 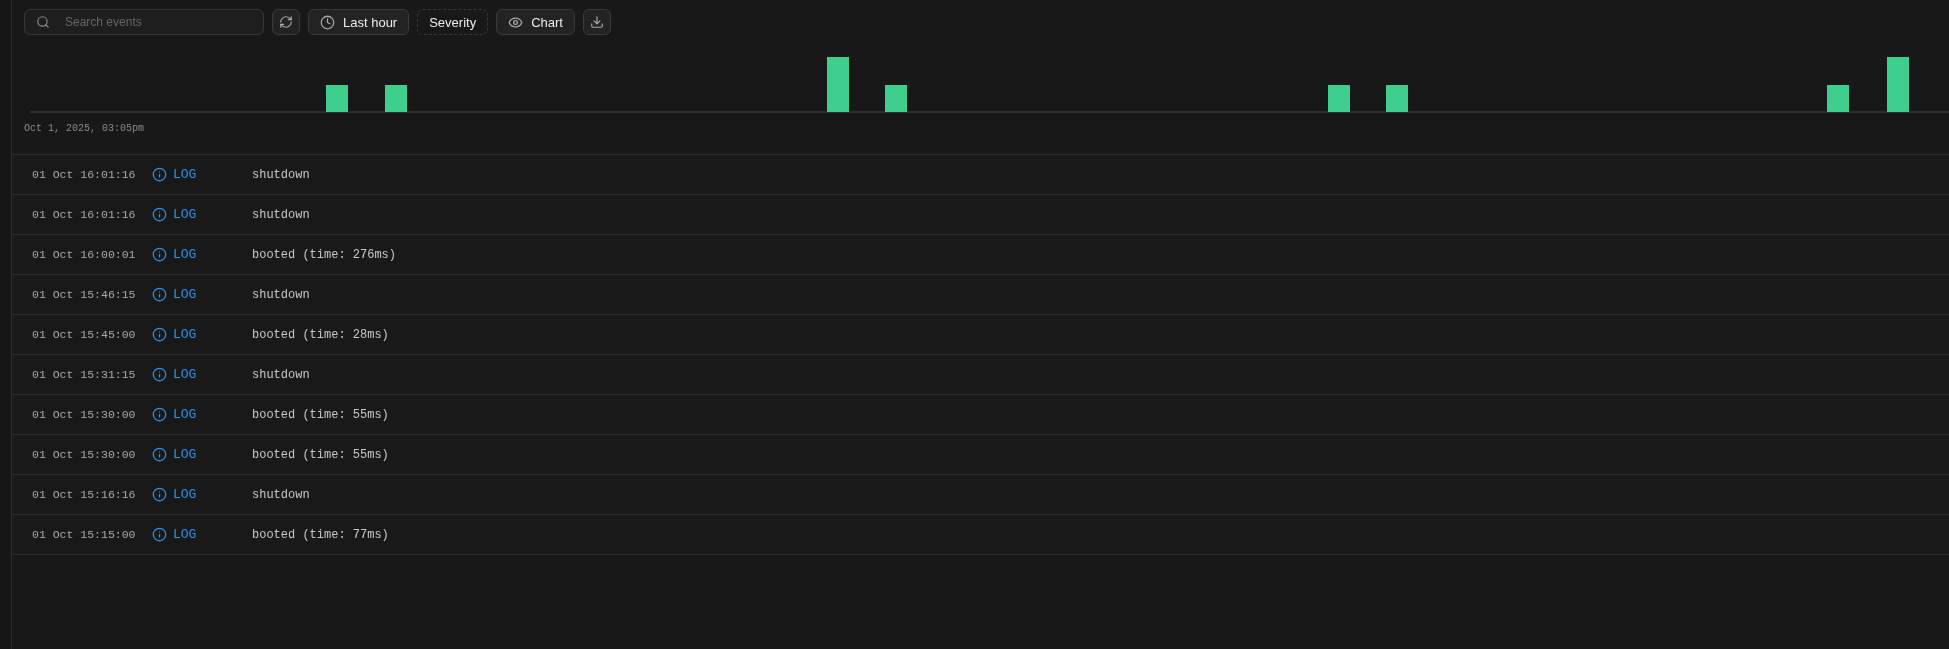 I want to click on event-time: 01 Oct 15:15:00, so click(x=84, y=534).